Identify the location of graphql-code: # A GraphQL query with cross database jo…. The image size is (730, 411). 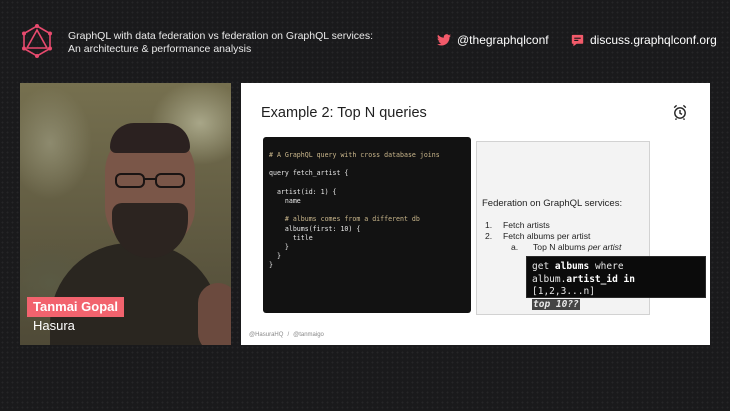
(354, 211).